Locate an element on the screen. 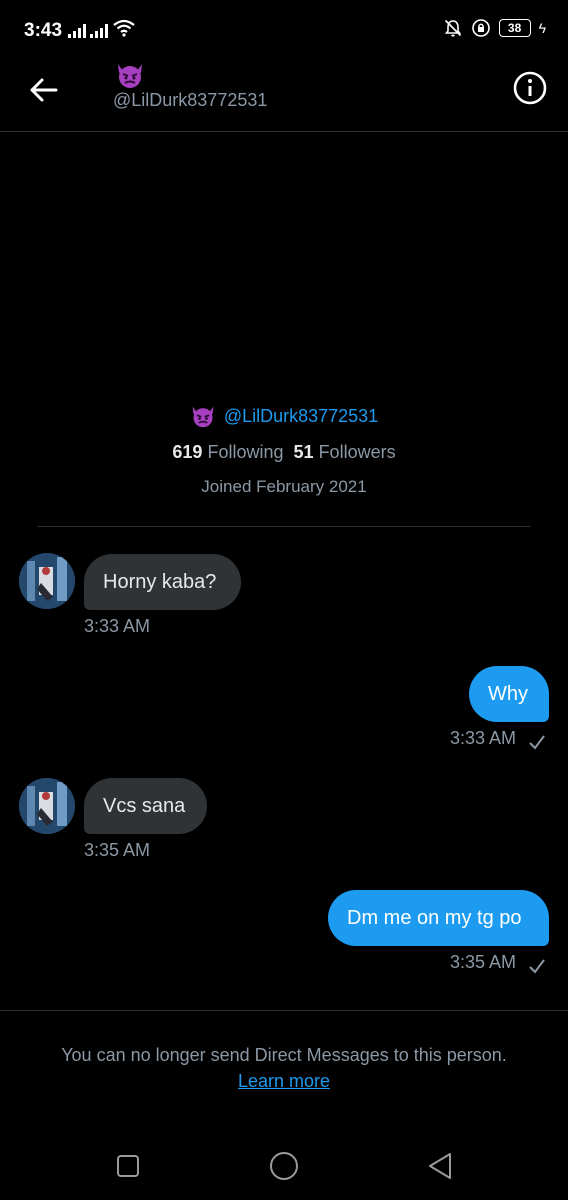 This screenshot has height=1200, width=568. system-nav-bar is located at coordinates (284, 1160).